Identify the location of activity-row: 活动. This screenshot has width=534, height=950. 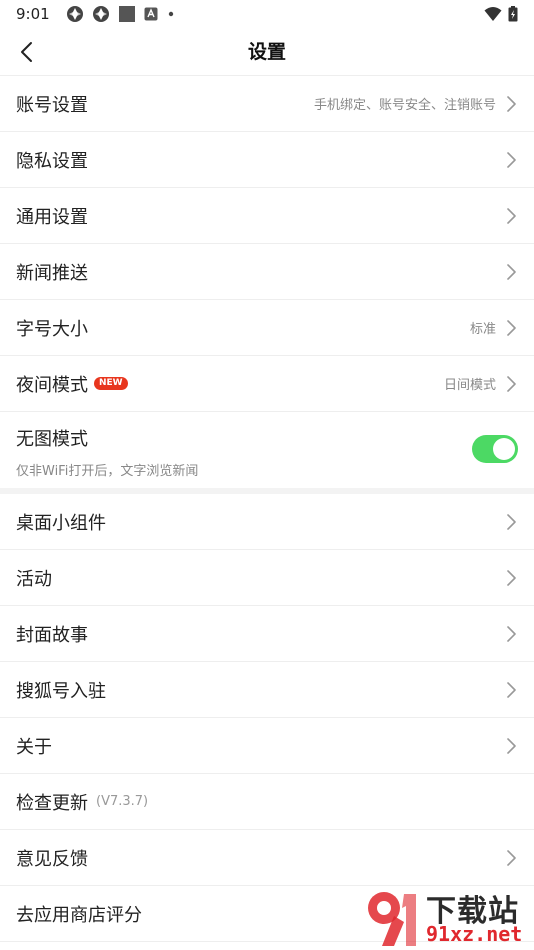
(267, 578).